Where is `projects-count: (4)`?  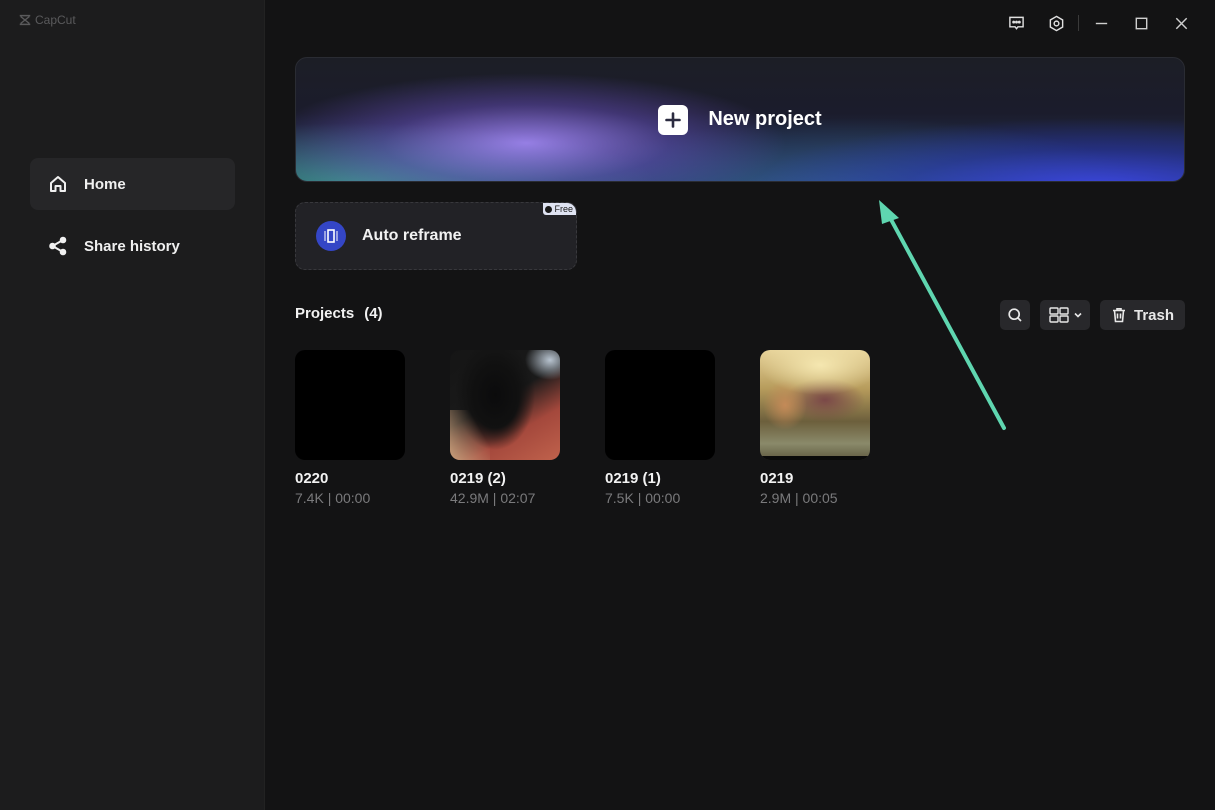
projects-count: (4) is located at coordinates (373, 313).